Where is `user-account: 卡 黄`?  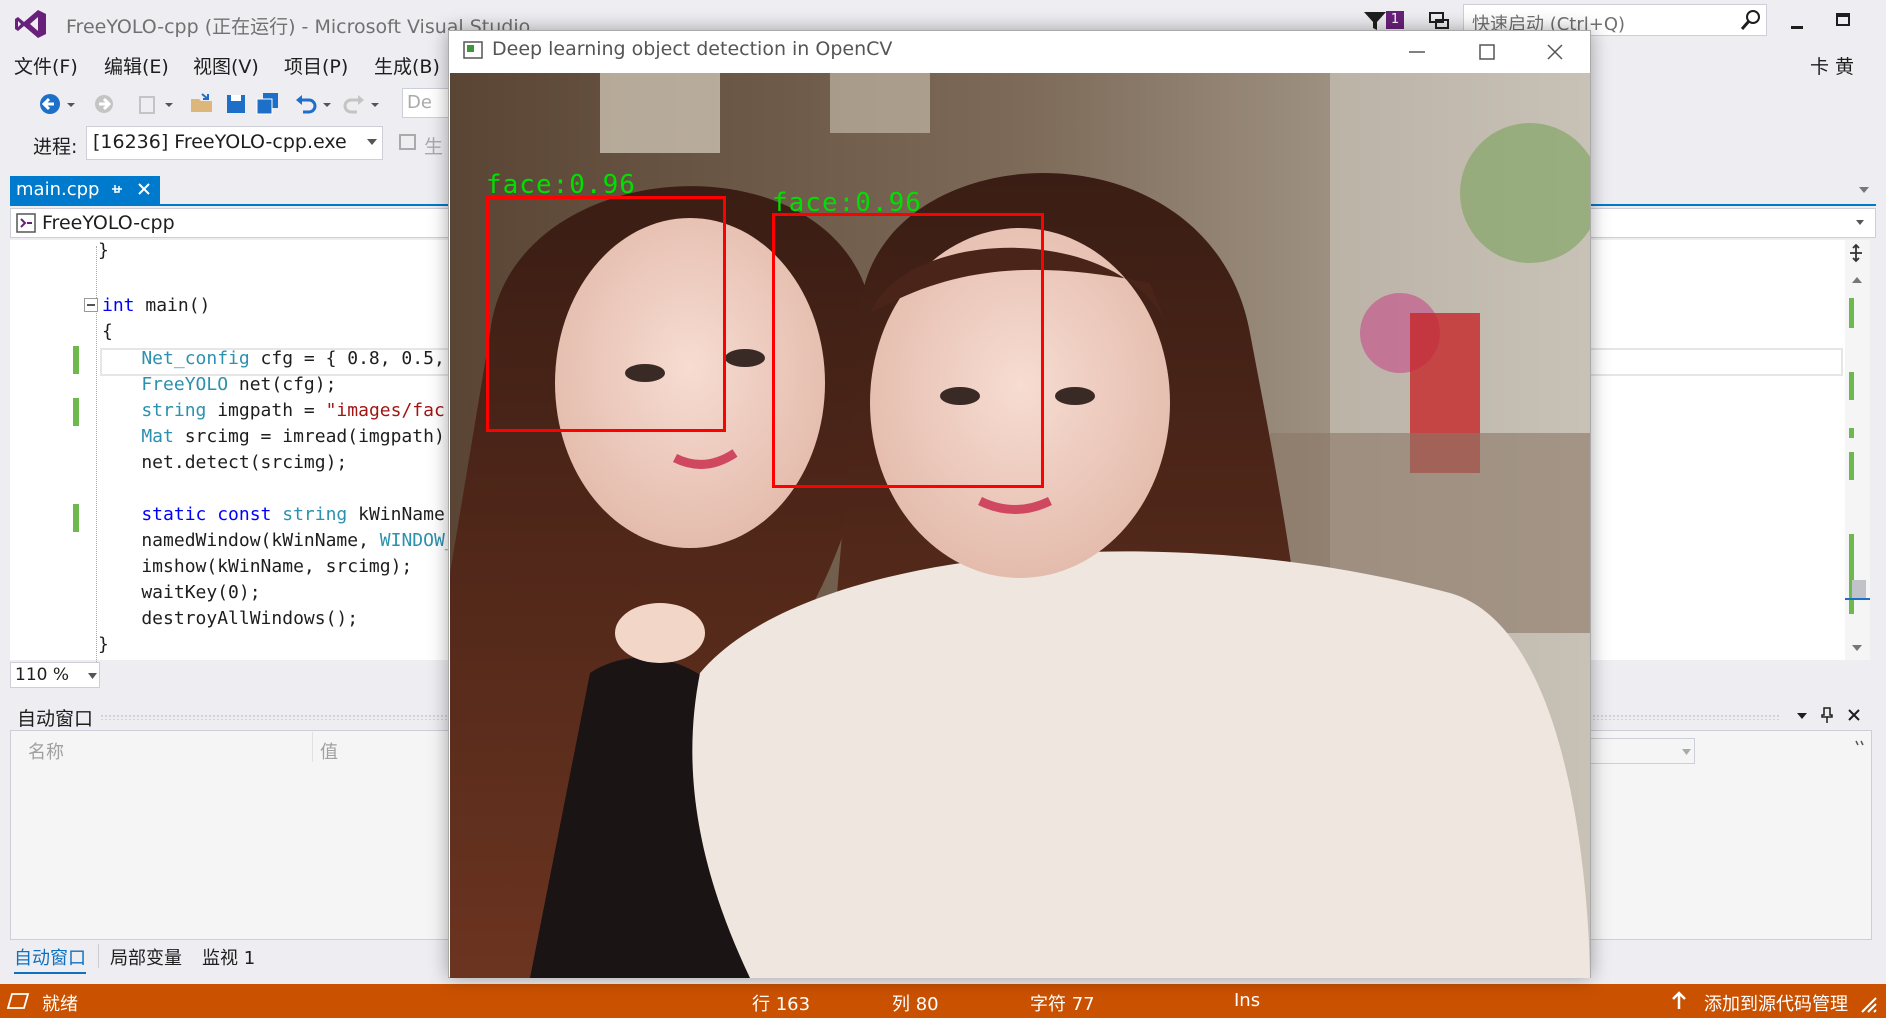
user-account: 卡 黄 is located at coordinates (1832, 65).